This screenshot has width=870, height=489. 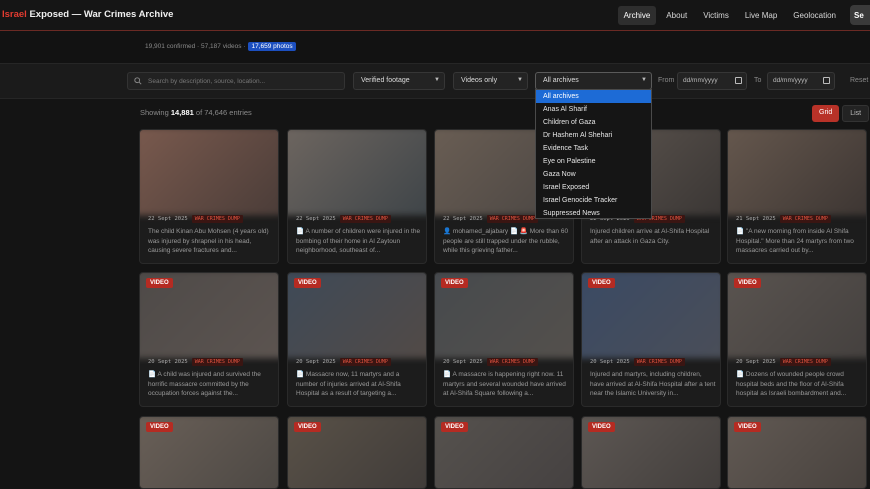 What do you see at coordinates (100, 14) in the screenshot?
I see `brand-title: Exposed — War Crimes Archive` at bounding box center [100, 14].